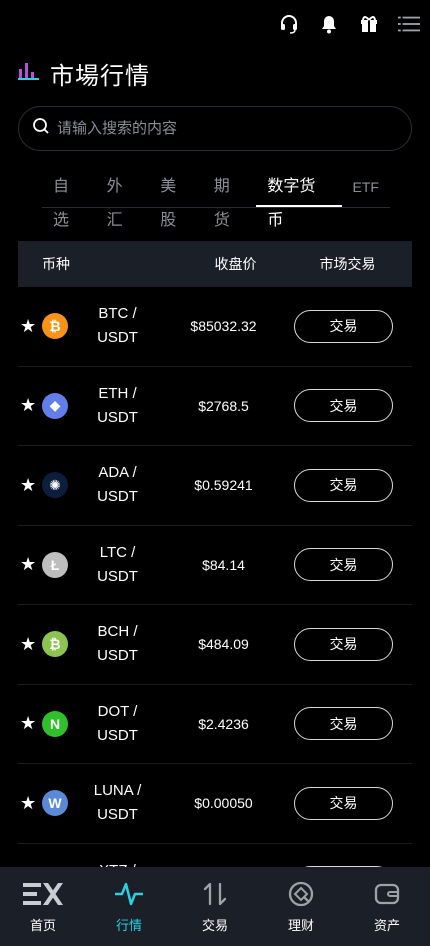 The image size is (430, 946). I want to click on pair-base: LTC /, so click(117, 552).